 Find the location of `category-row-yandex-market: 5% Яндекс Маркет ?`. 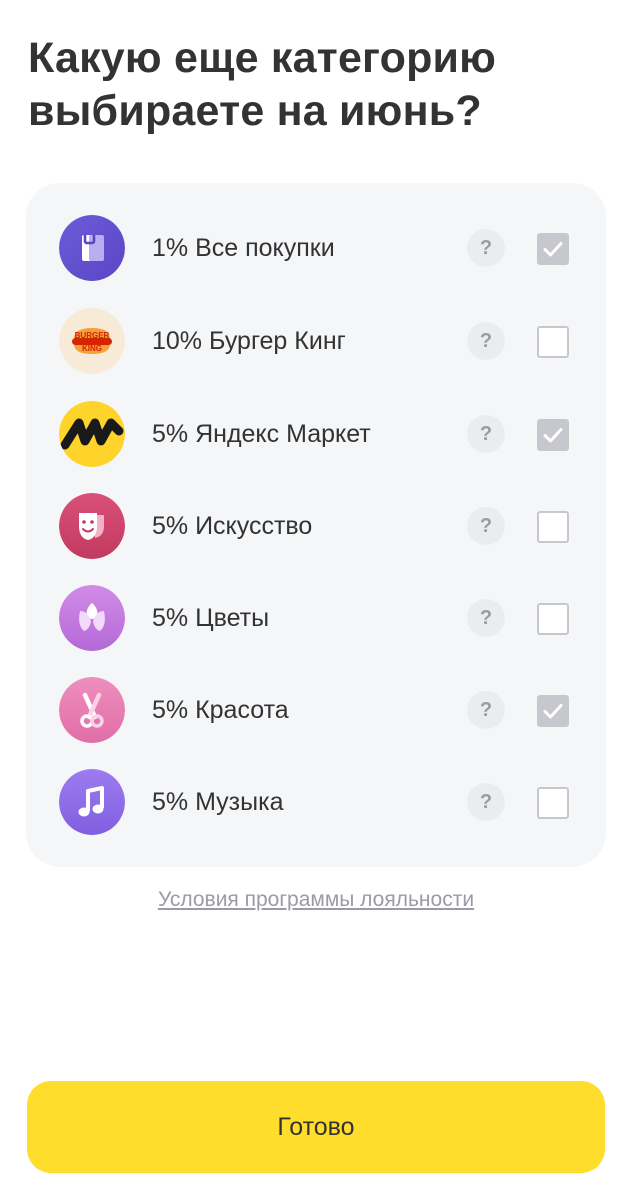

category-row-yandex-market: 5% Яндекс Маркет ? is located at coordinates (316, 436).